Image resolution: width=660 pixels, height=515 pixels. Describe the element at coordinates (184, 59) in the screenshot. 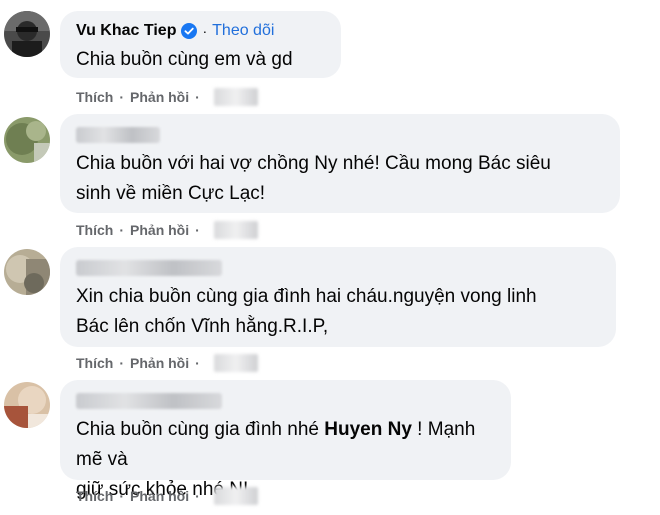

I see `comment-text: Chia buồn cùng em và gd` at that location.